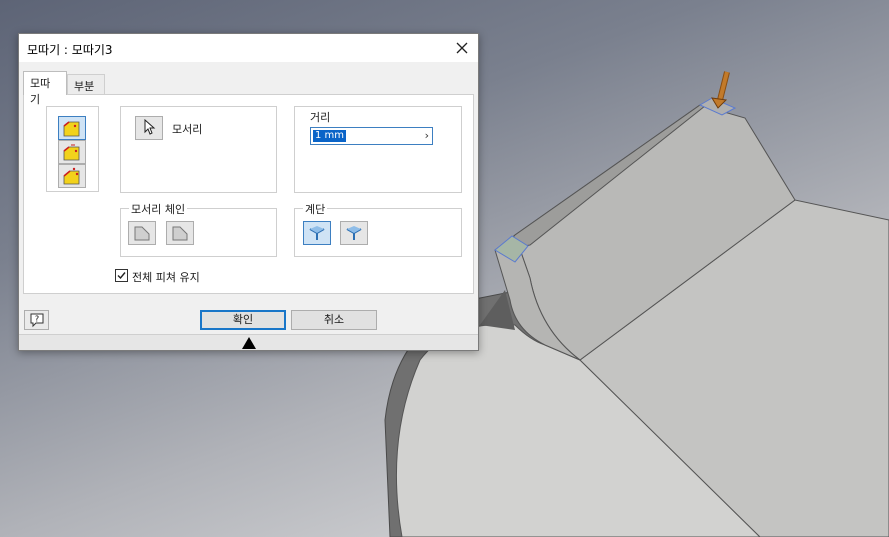 Image resolution: width=889 pixels, height=537 pixels. Describe the element at coordinates (70, 50) in the screenshot. I see `dialog-title: 모따기 : 모따기3` at that location.